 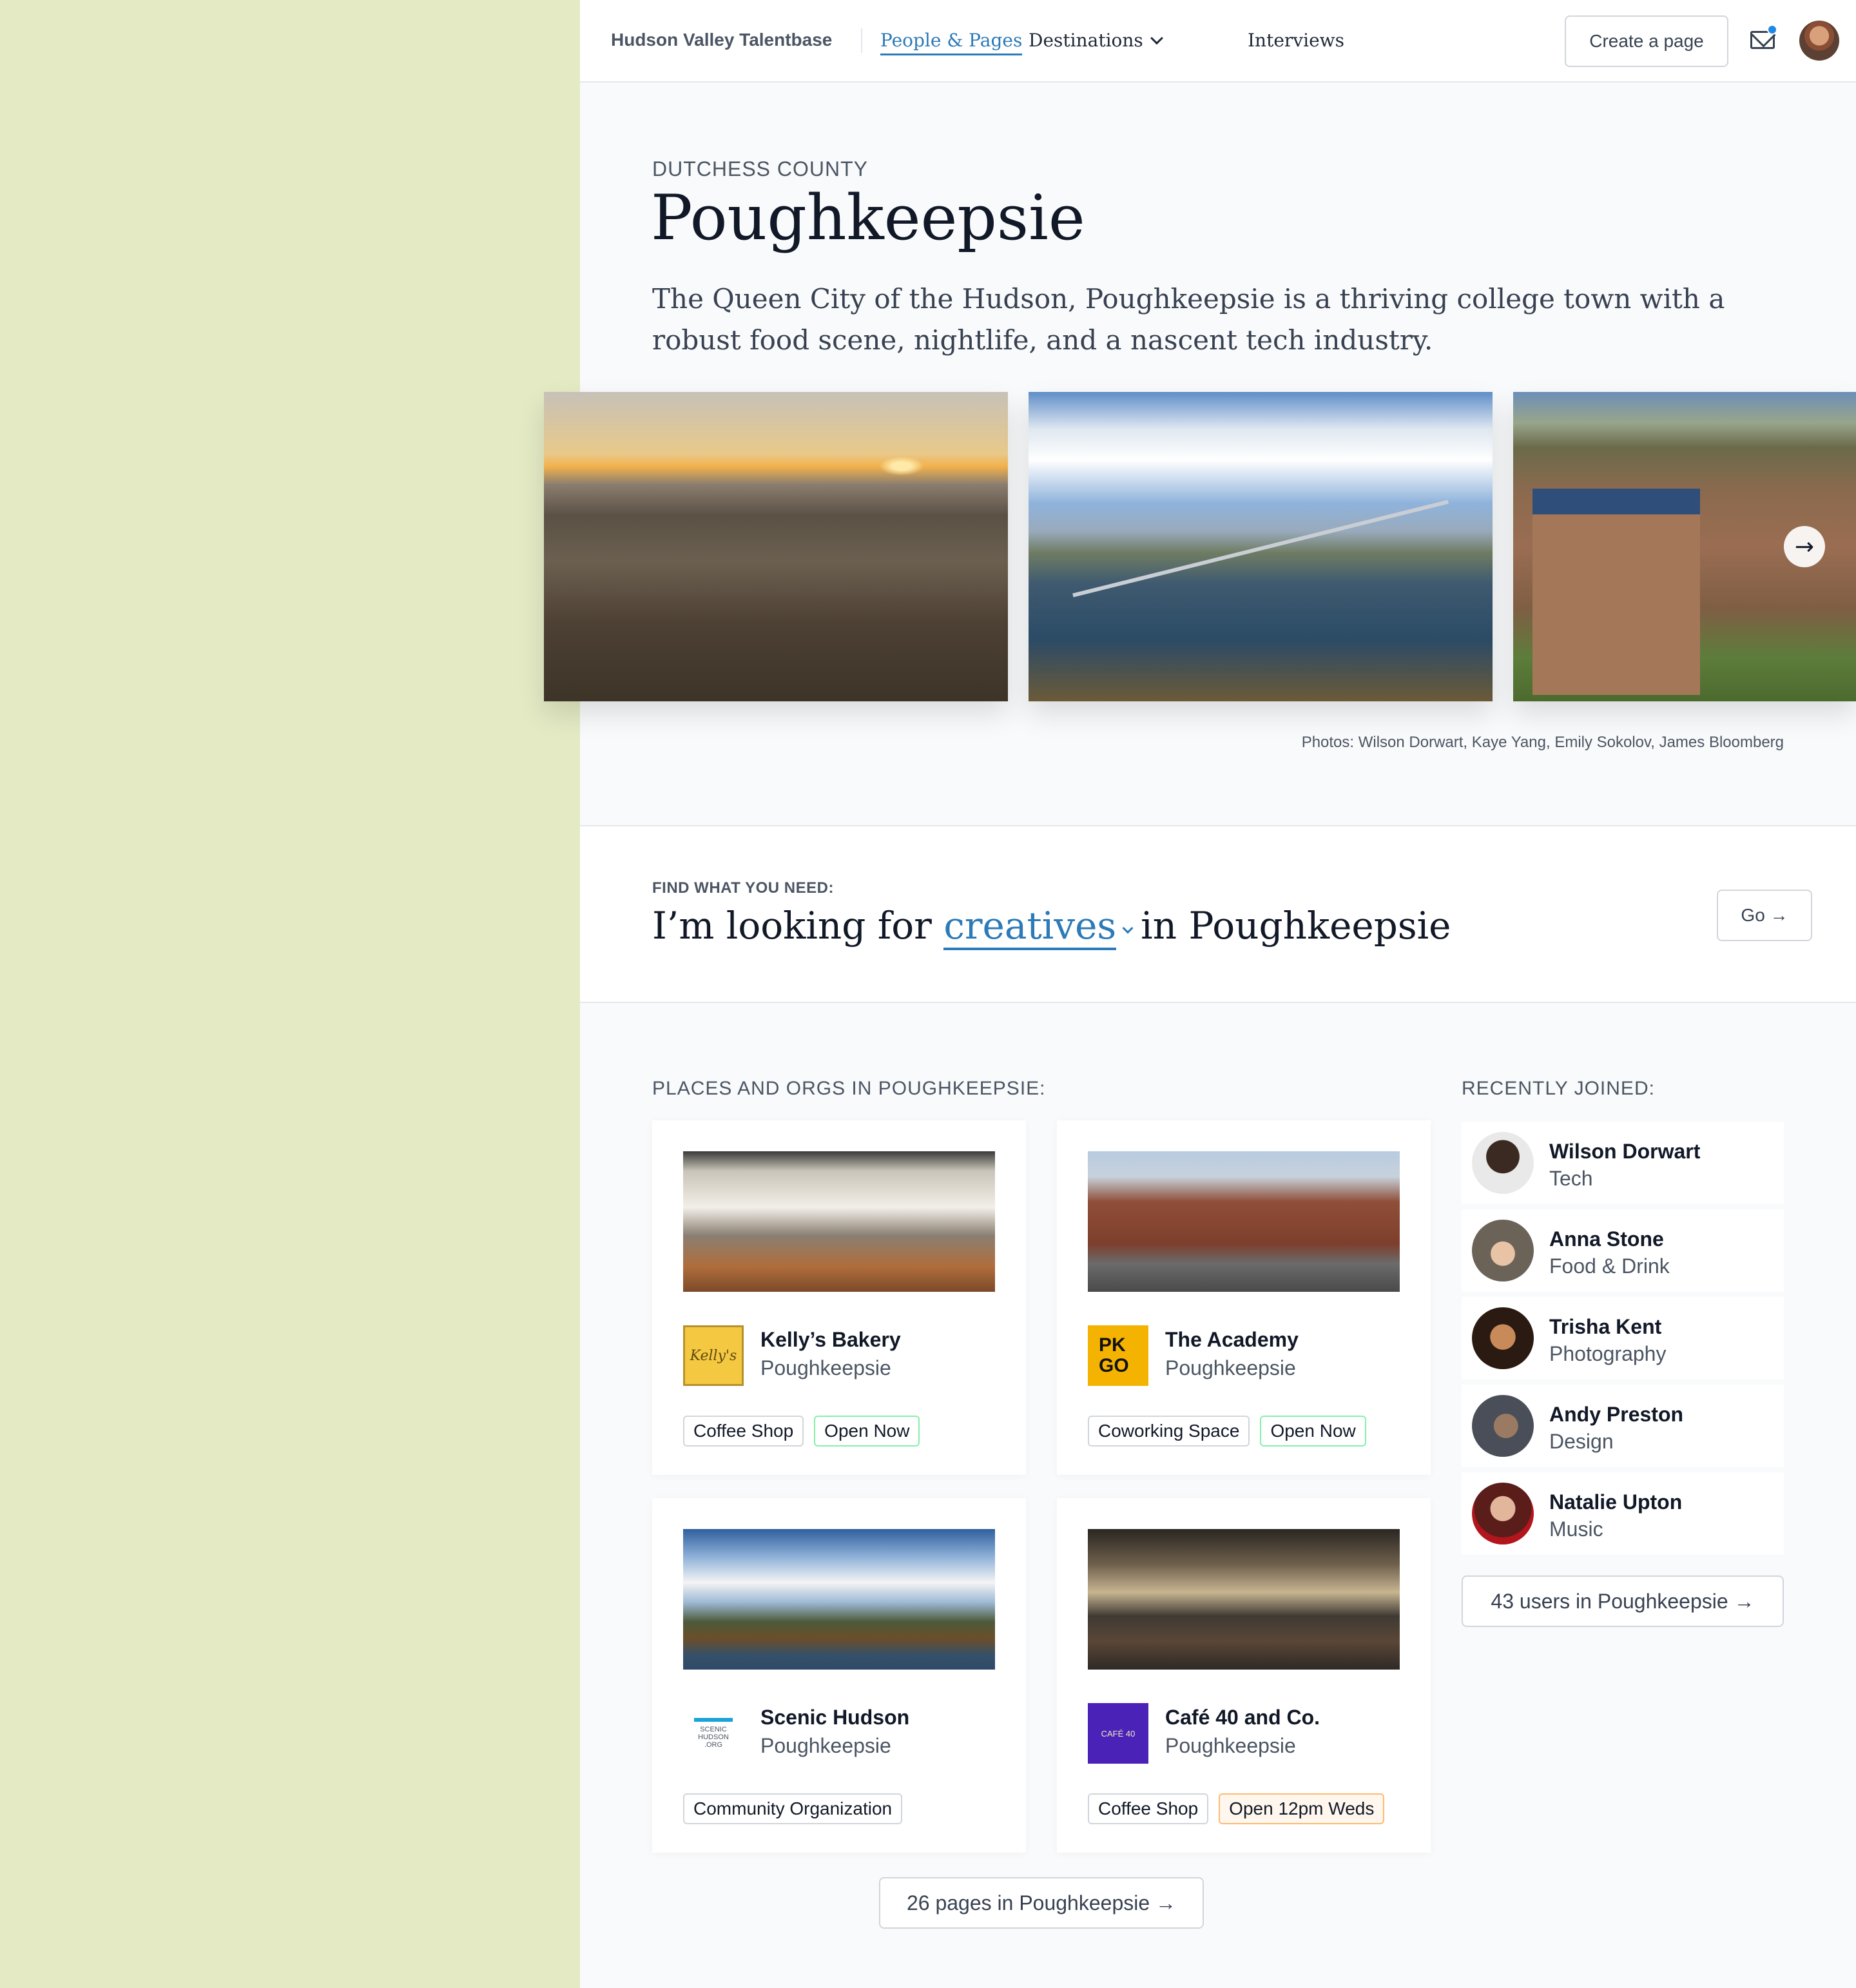 What do you see at coordinates (1576, 1529) in the screenshot?
I see `user-role: Music` at bounding box center [1576, 1529].